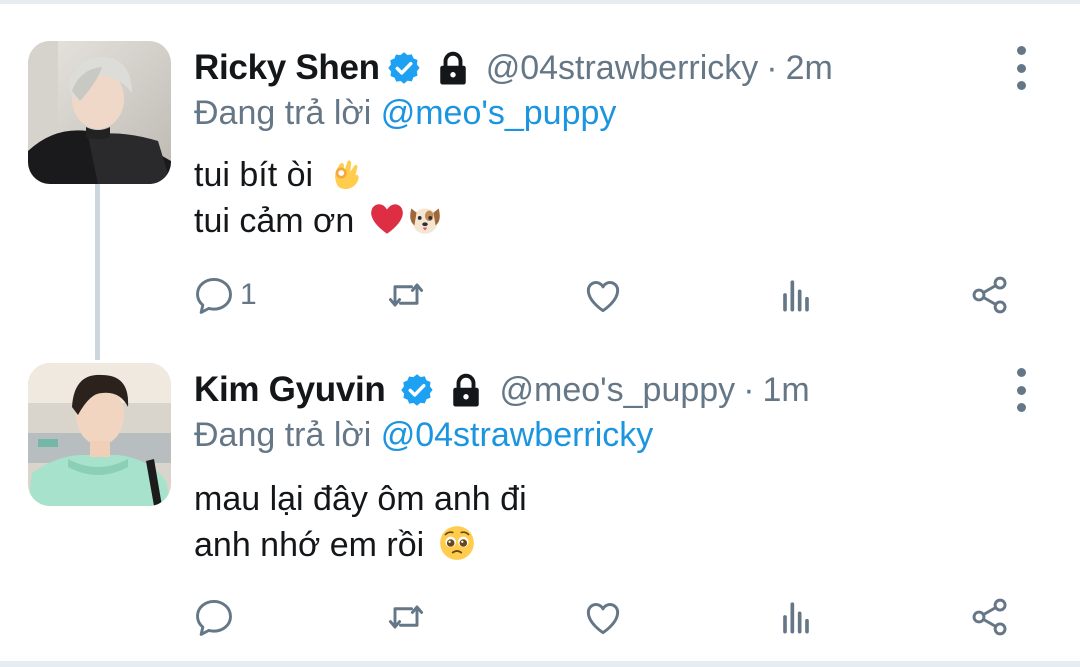 The height and width of the screenshot is (667, 1080). I want to click on tweet-text: mau lại đây ôm anh đi anh nhớ em rồi, so click(360, 522).